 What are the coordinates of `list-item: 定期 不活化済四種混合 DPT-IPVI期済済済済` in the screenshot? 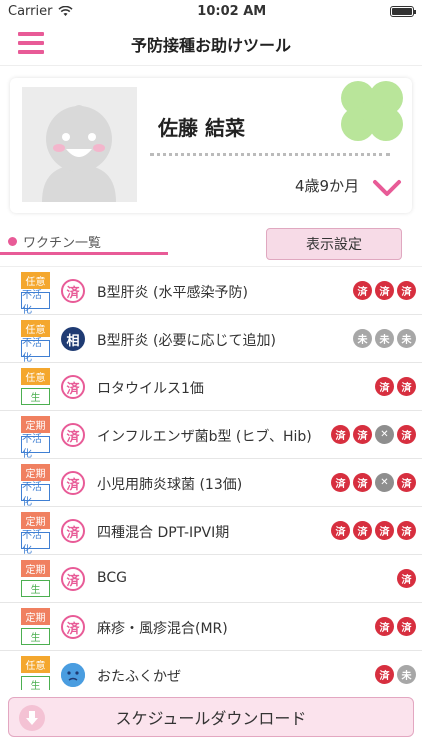 It's located at (211, 531).